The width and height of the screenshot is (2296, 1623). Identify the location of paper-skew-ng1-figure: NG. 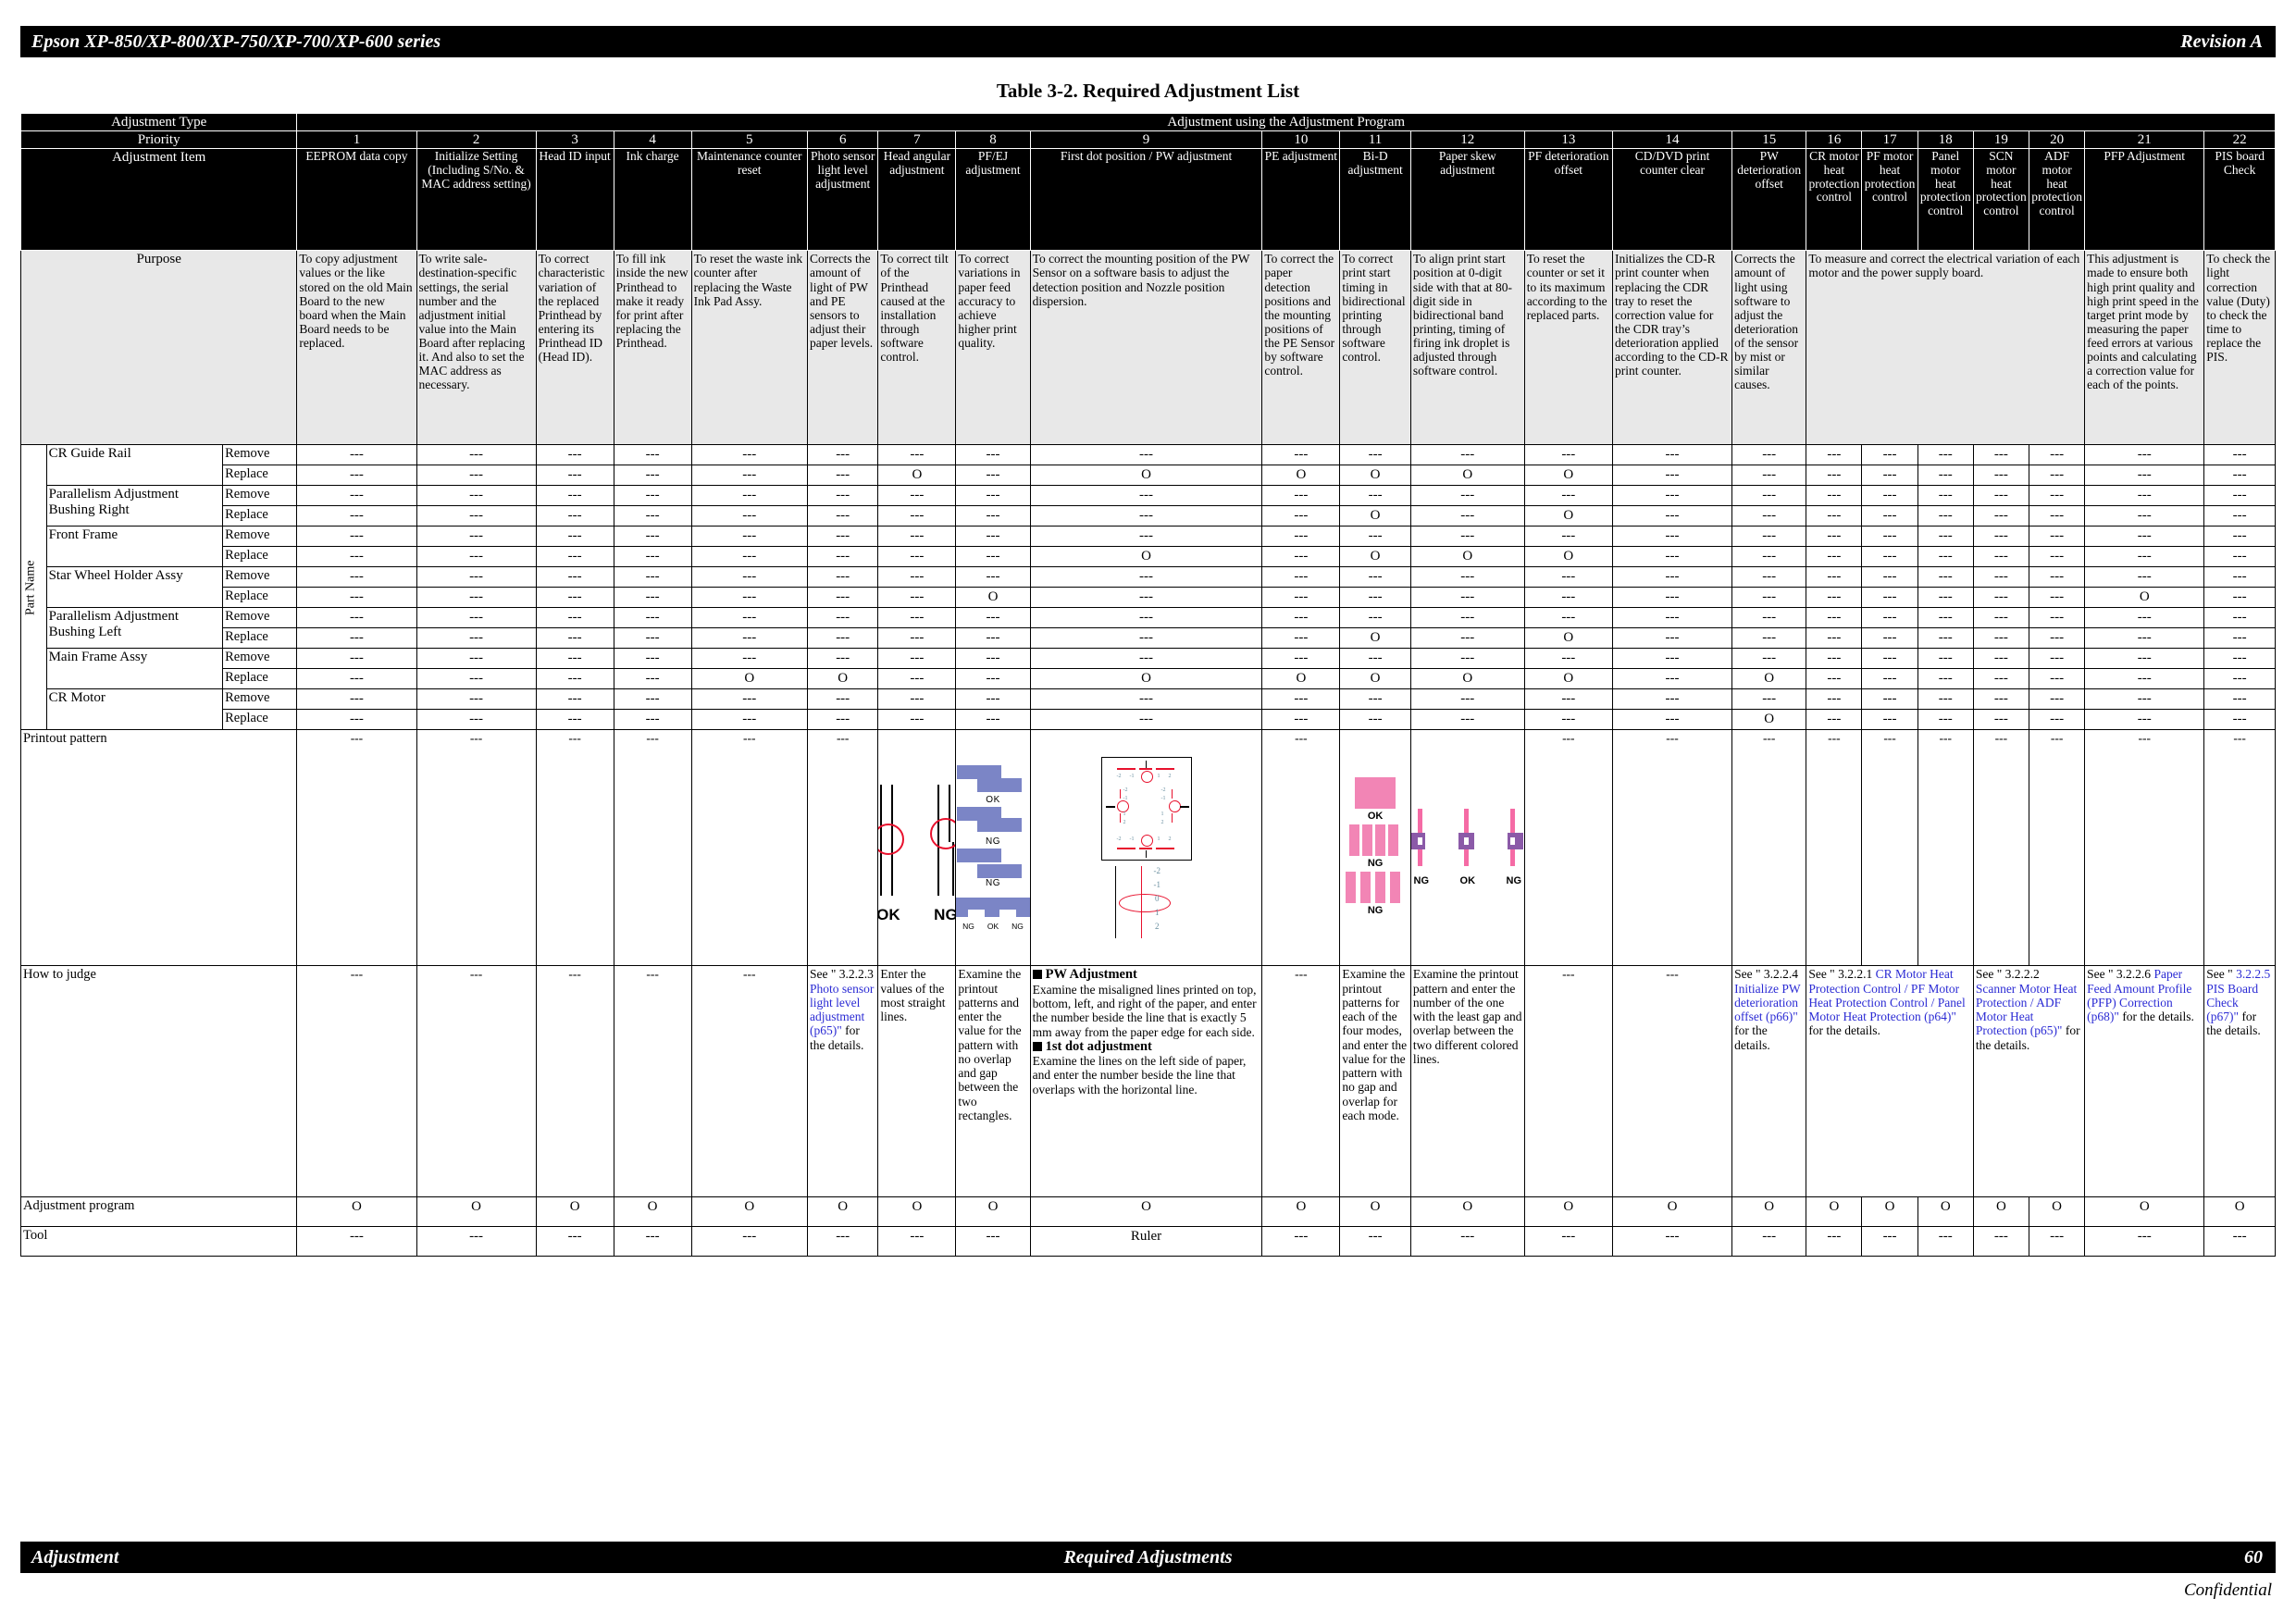
(1425, 847).